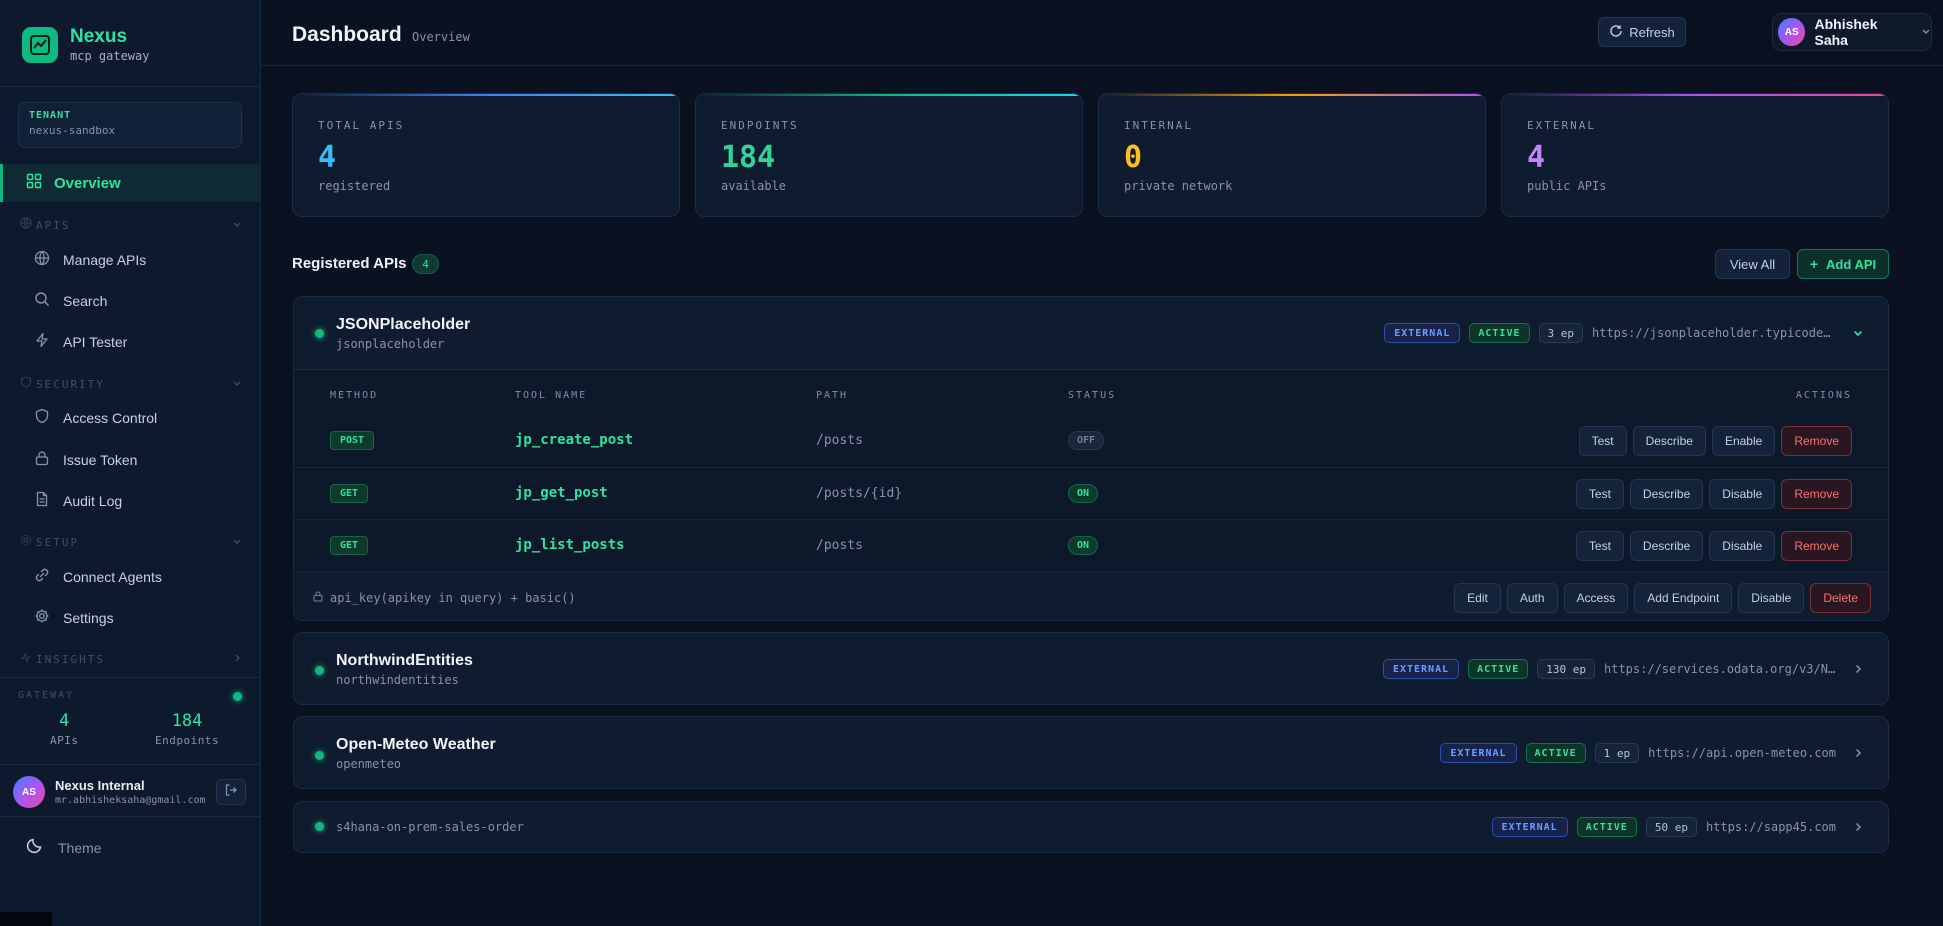 The image size is (1943, 926). I want to click on api-url: https://api.open-meteo.com, so click(1742, 753).